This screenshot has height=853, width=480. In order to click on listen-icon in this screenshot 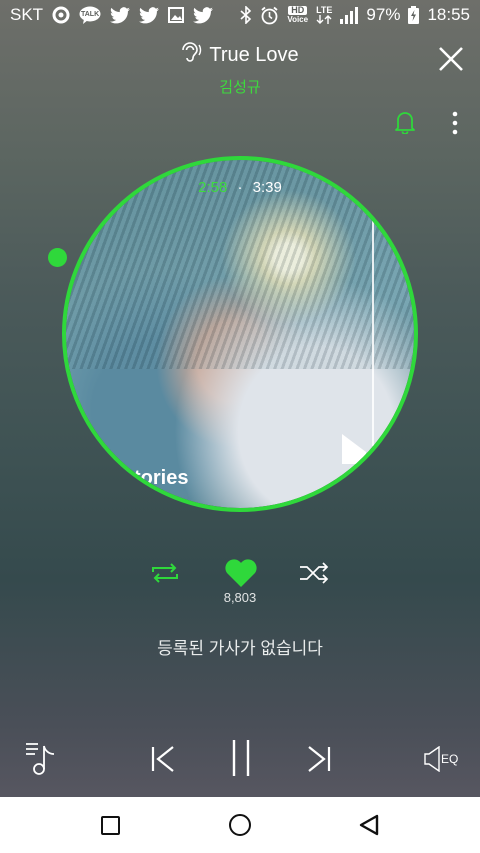, I will do `click(192, 55)`.